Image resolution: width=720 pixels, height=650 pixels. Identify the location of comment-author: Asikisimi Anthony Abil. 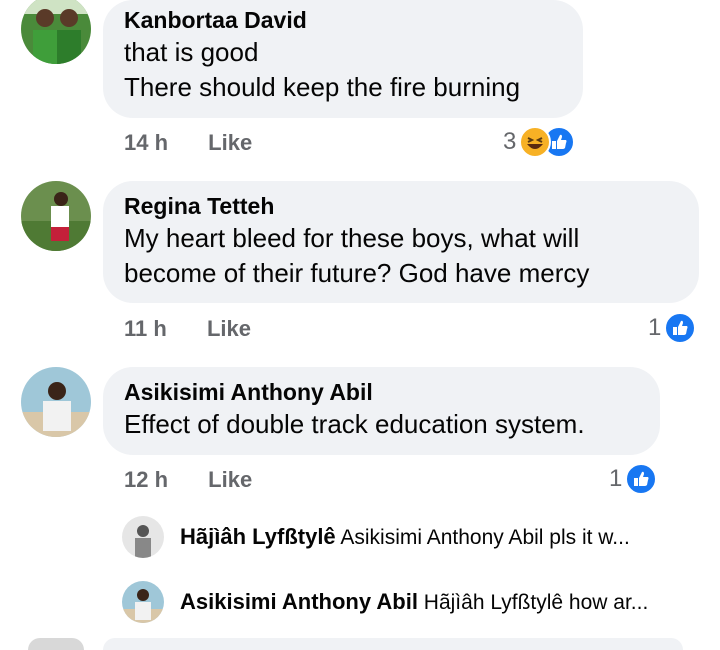
(381, 392).